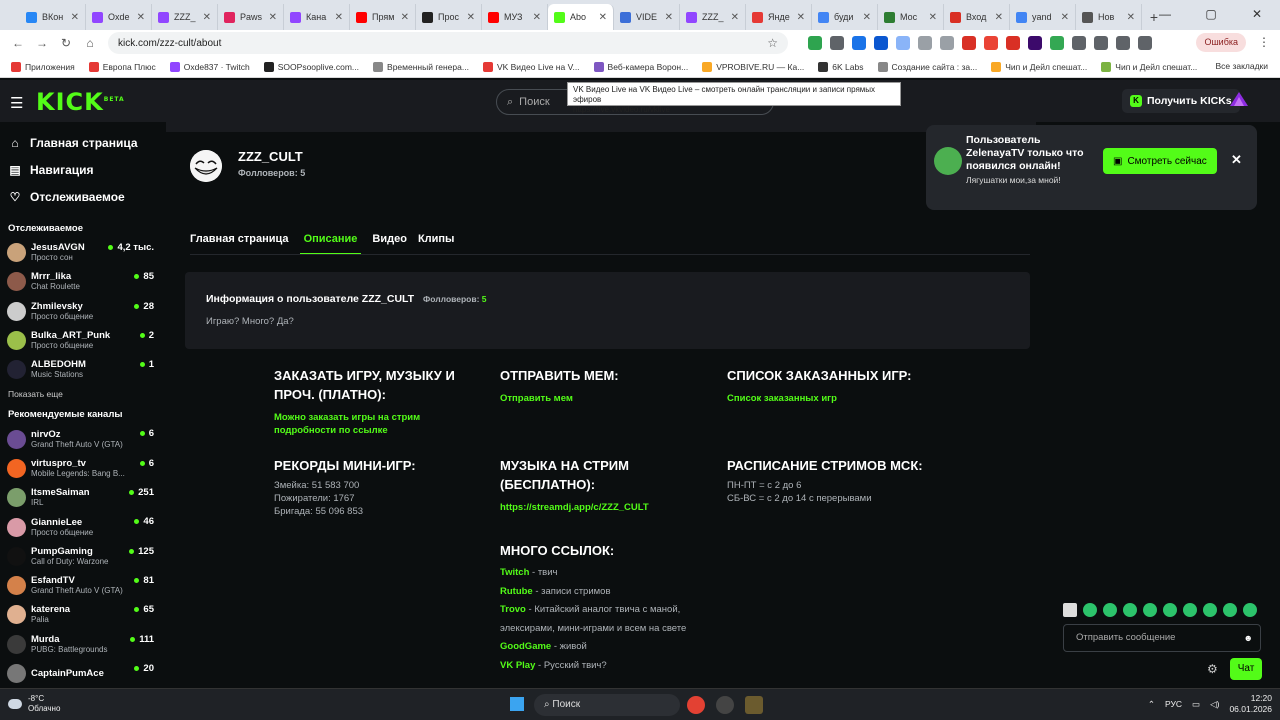 The width and height of the screenshot is (1280, 720). I want to click on browser-tab: ВКон ✕, so click(53, 17).